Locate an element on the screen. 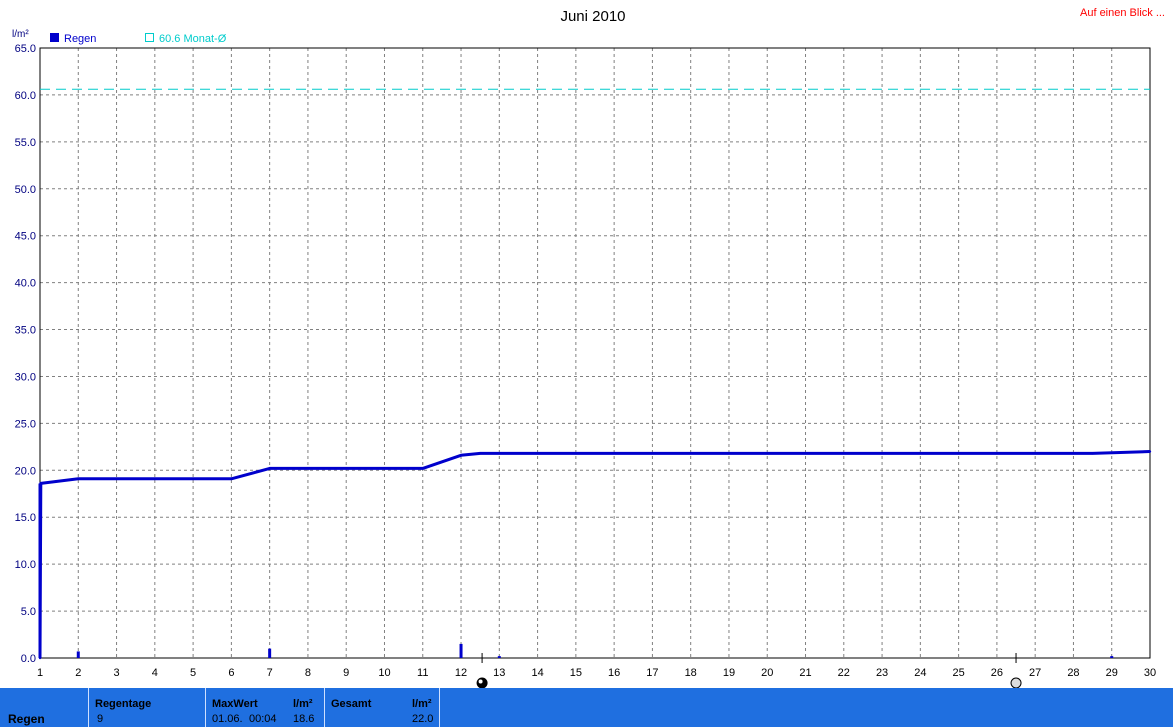 The width and height of the screenshot is (1173, 727). chart-title: Juni 2010 is located at coordinates (592, 16).